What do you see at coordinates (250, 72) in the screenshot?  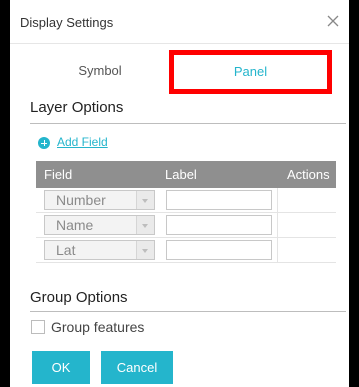 I see `tab-panel: Panel` at bounding box center [250, 72].